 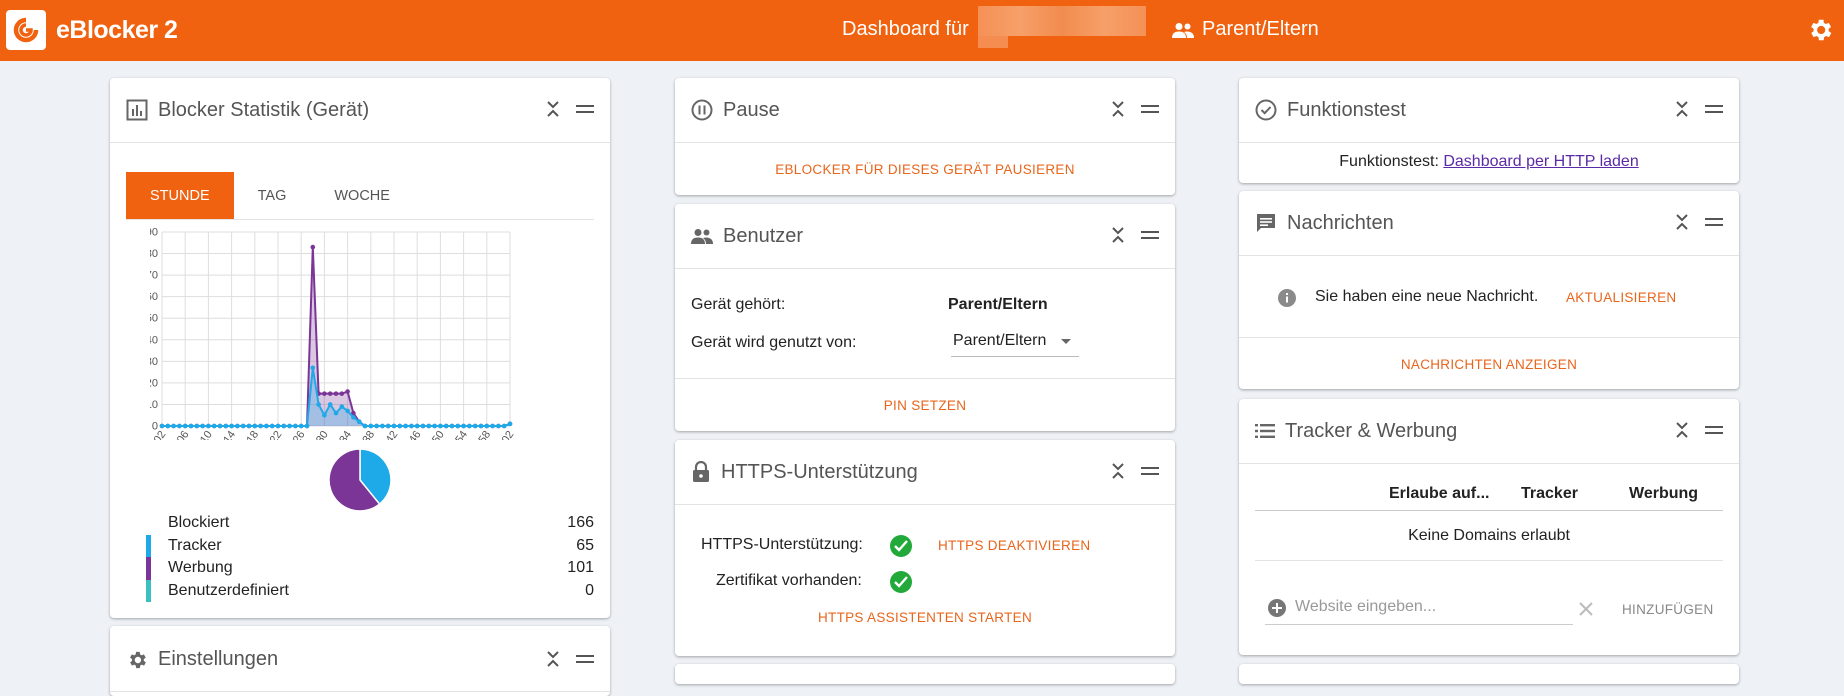 What do you see at coordinates (925, 617) in the screenshot?
I see `https-assistant-button: HTTPS ASSISTENTEN STARTEN` at bounding box center [925, 617].